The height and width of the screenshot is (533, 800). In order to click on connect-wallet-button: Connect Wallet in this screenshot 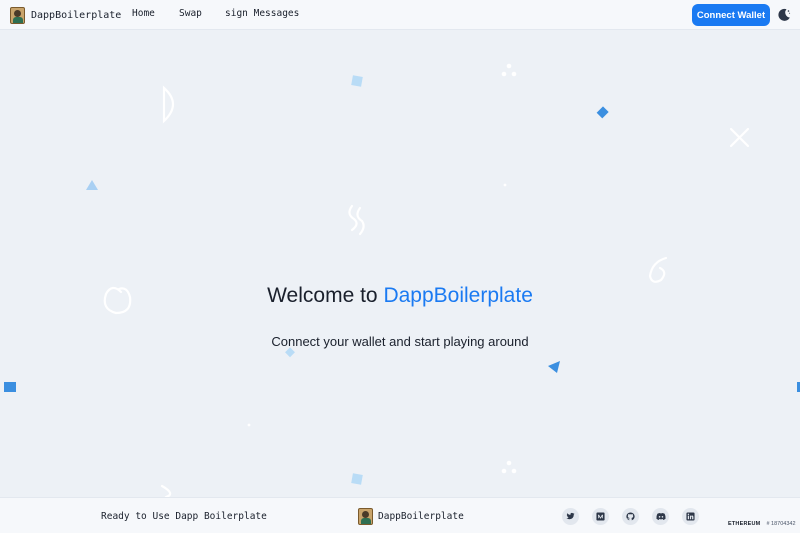, I will do `click(731, 15)`.